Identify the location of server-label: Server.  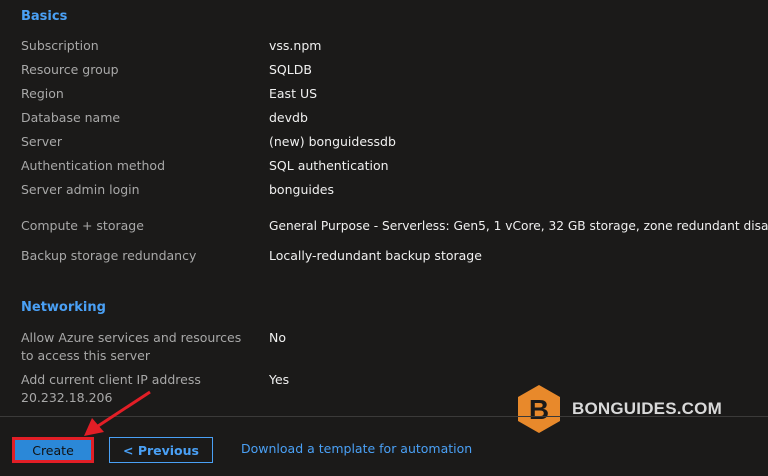
(41, 141).